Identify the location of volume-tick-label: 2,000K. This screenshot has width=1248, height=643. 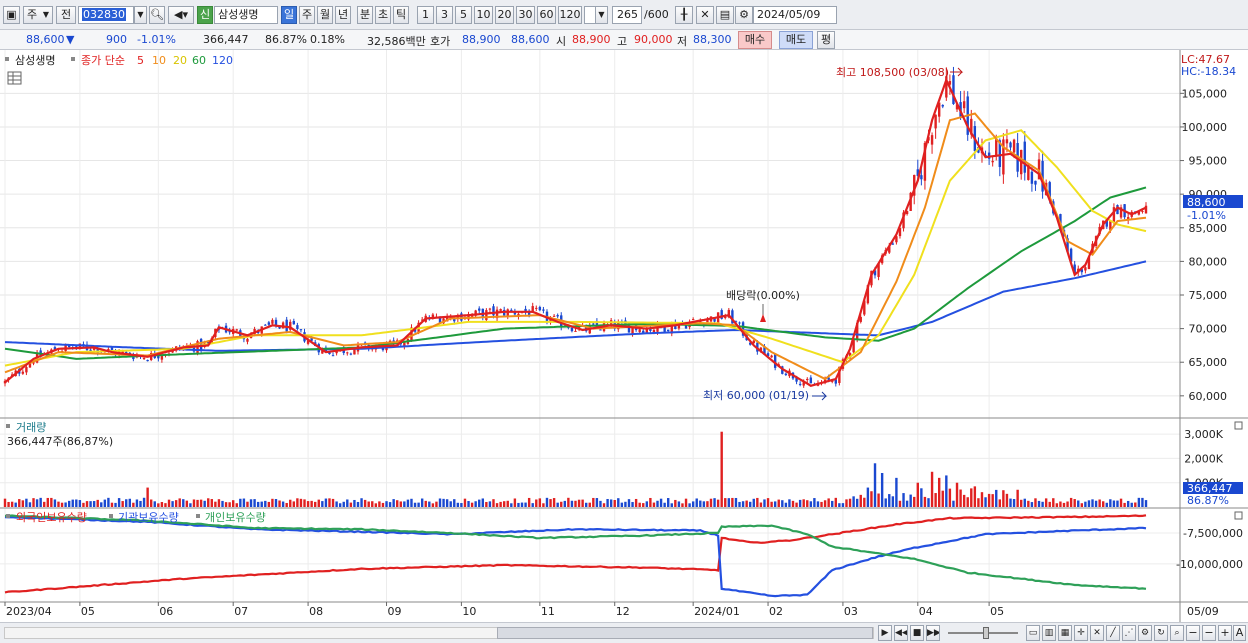
(1203, 458).